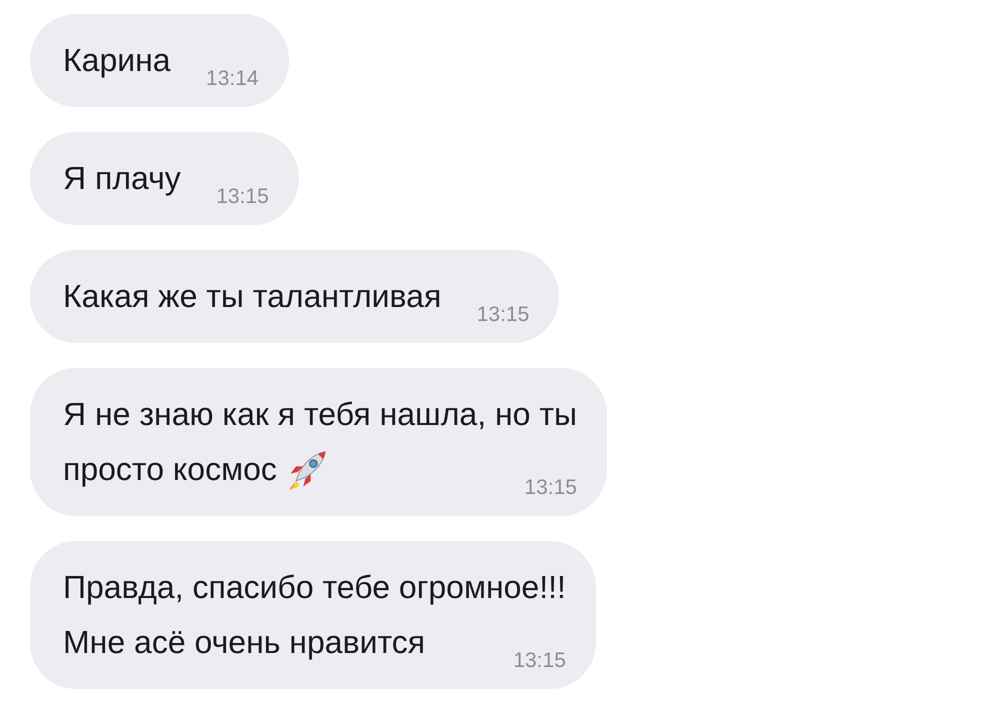 This screenshot has height=702, width=1000. Describe the element at coordinates (244, 642) in the screenshot. I see `message-line: Мне асё очень нравится` at that location.